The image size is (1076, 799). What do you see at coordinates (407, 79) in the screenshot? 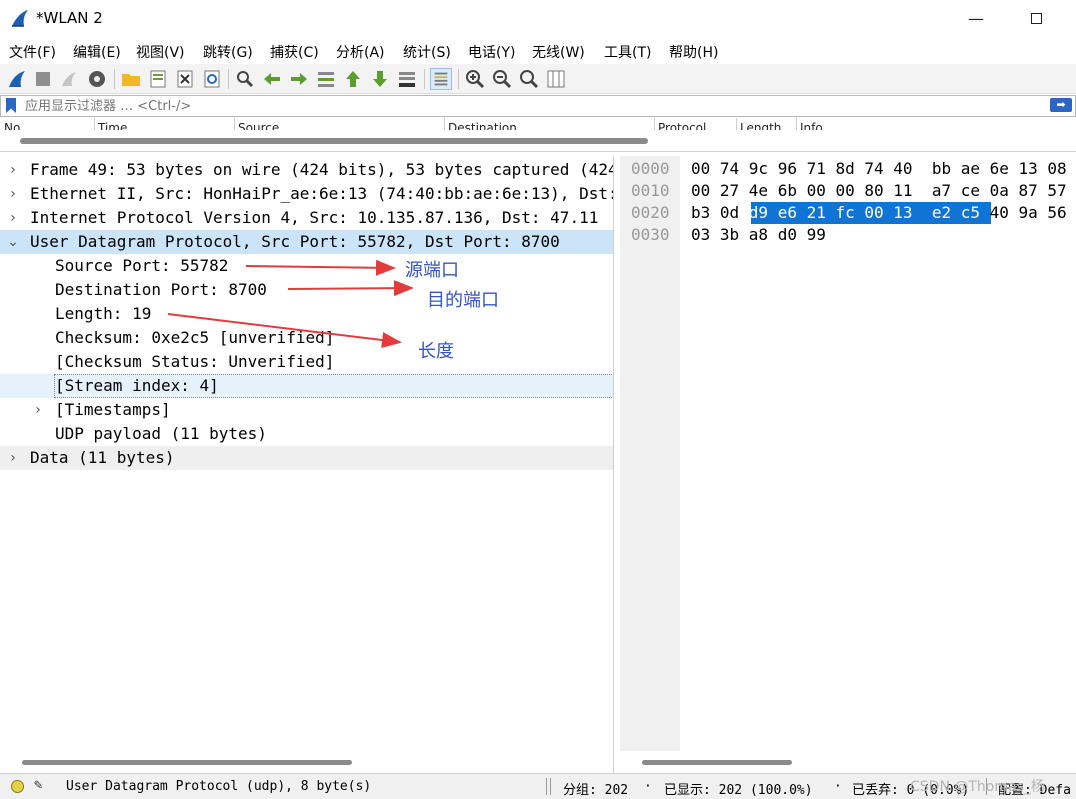
I see `auto-scroll-icon` at bounding box center [407, 79].